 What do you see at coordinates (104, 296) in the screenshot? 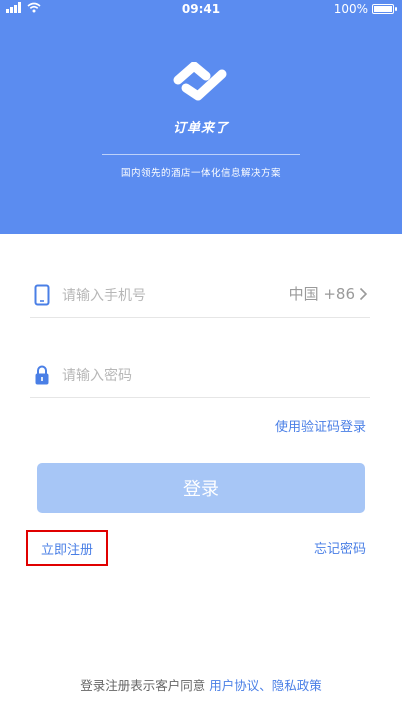
I see `phone-placeholder: 请输入手机号` at bounding box center [104, 296].